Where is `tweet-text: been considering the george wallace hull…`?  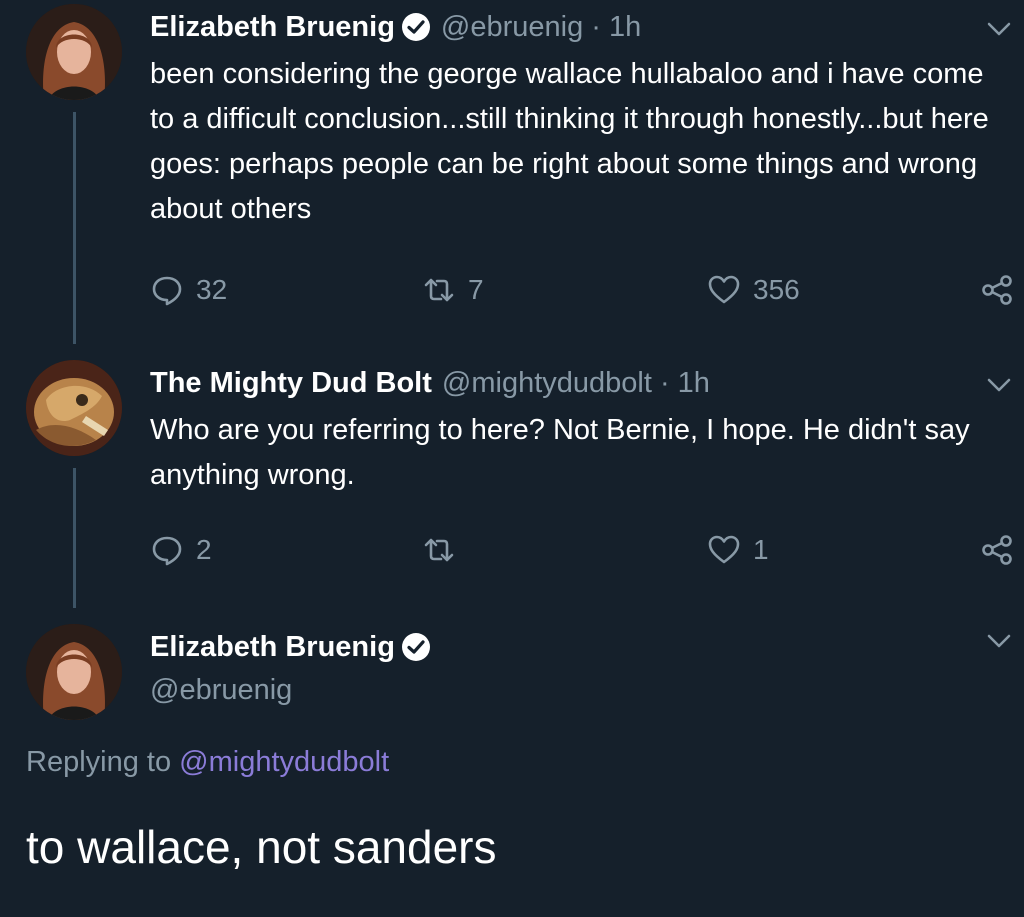
tweet-text: been considering the george wallace hull… is located at coordinates (569, 141).